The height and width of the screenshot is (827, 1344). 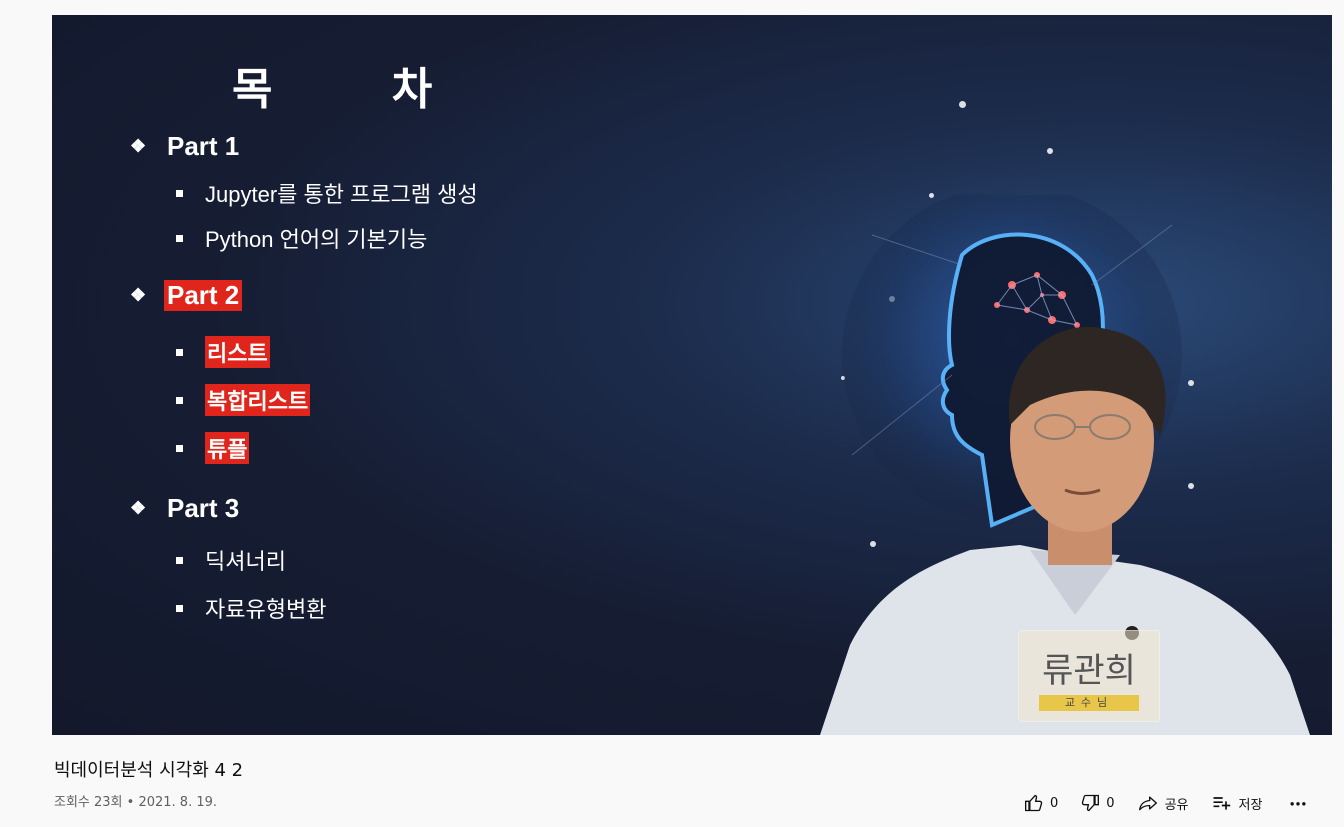 I want to click on toc-item: Python 언어의 기본기능, so click(x=301, y=238).